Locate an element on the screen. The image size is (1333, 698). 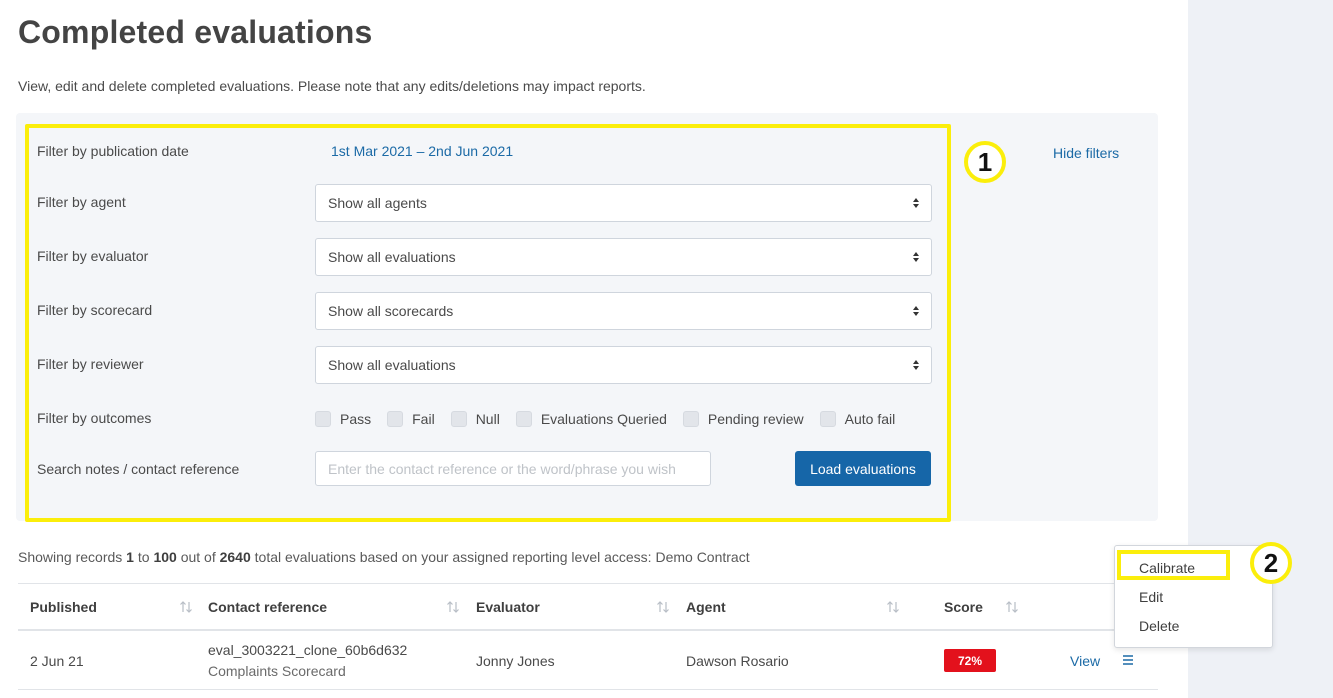
table-divider is located at coordinates (588, 583).